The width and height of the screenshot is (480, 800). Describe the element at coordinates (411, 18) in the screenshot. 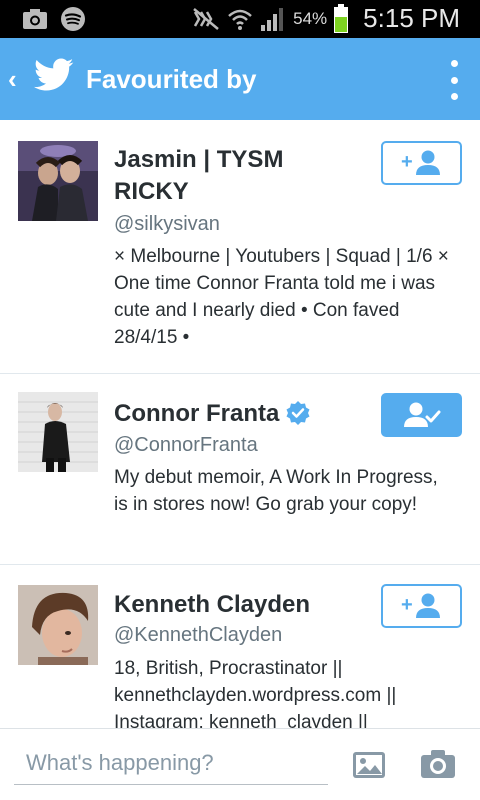

I see `clock: 5:15 PM` at that location.